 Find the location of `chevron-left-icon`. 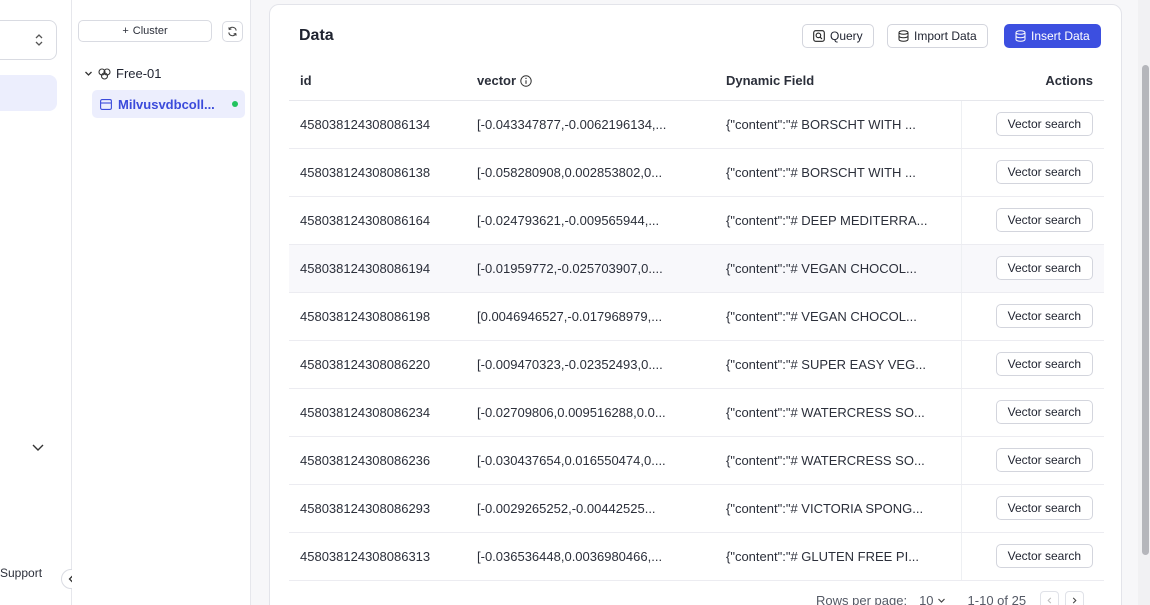

chevron-left-icon is located at coordinates (1049, 600).